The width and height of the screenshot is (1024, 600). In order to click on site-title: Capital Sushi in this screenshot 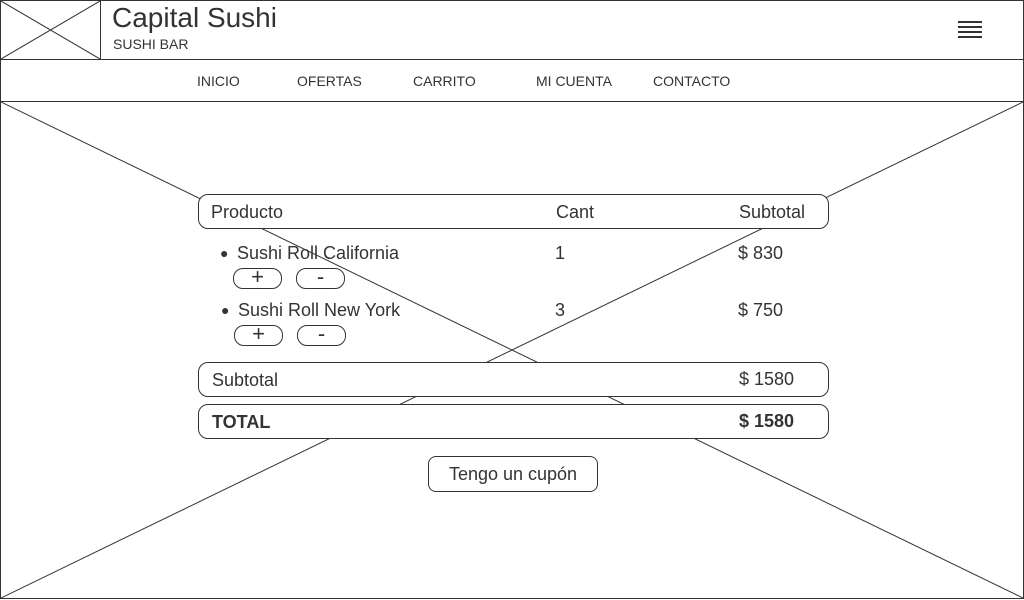, I will do `click(194, 17)`.